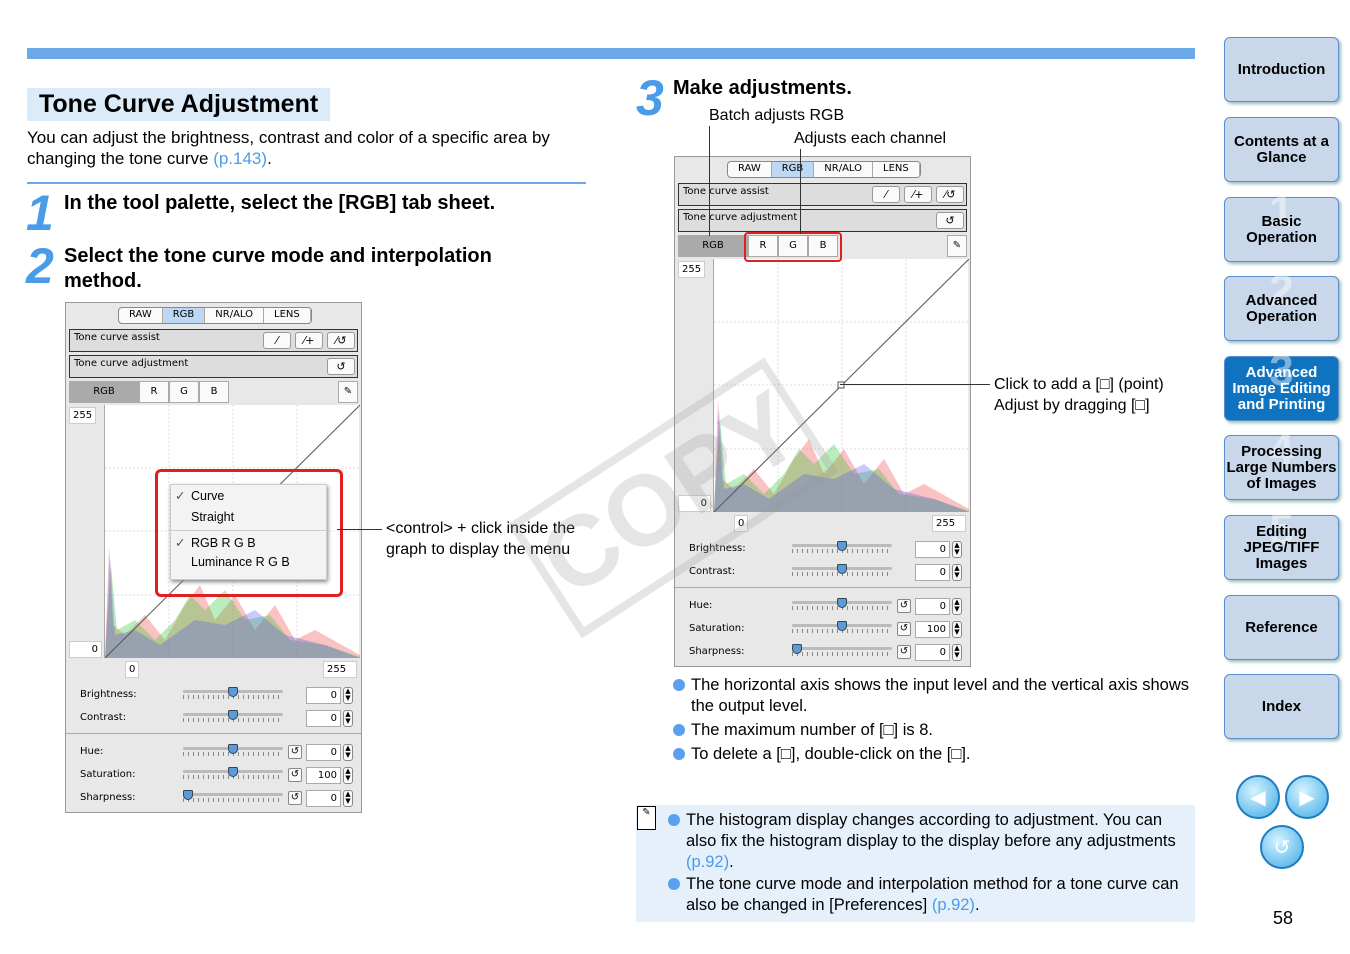  Describe the element at coordinates (1281, 69) in the screenshot. I see `nav-button-0: Introduction` at that location.